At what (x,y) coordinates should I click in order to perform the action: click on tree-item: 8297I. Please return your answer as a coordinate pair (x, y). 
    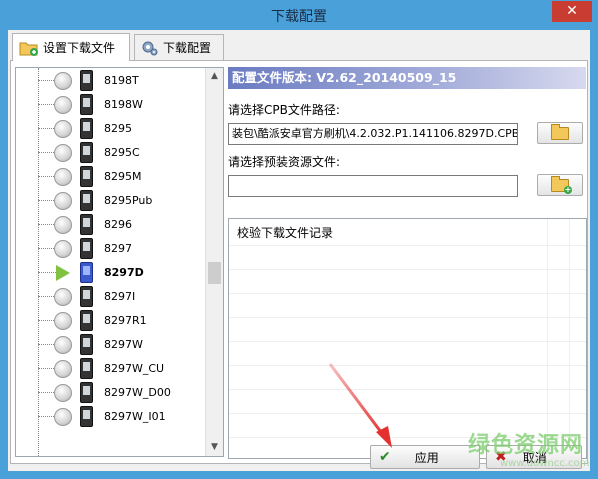
    Looking at the image, I should click on (111, 297).